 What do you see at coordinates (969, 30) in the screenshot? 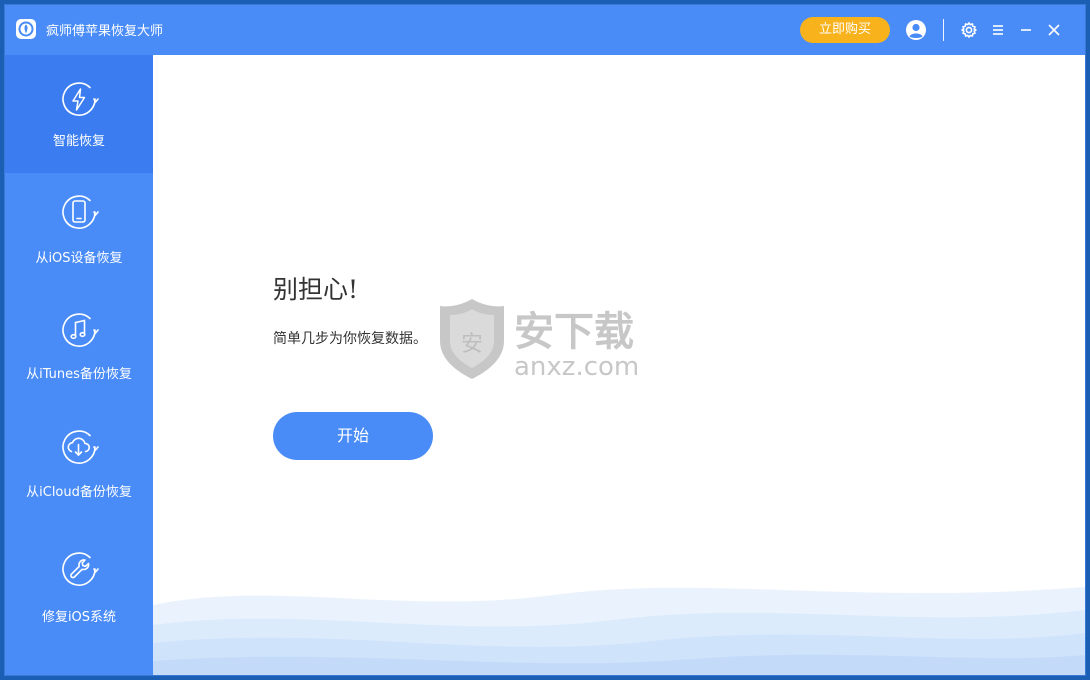
I see `gear-icon` at bounding box center [969, 30].